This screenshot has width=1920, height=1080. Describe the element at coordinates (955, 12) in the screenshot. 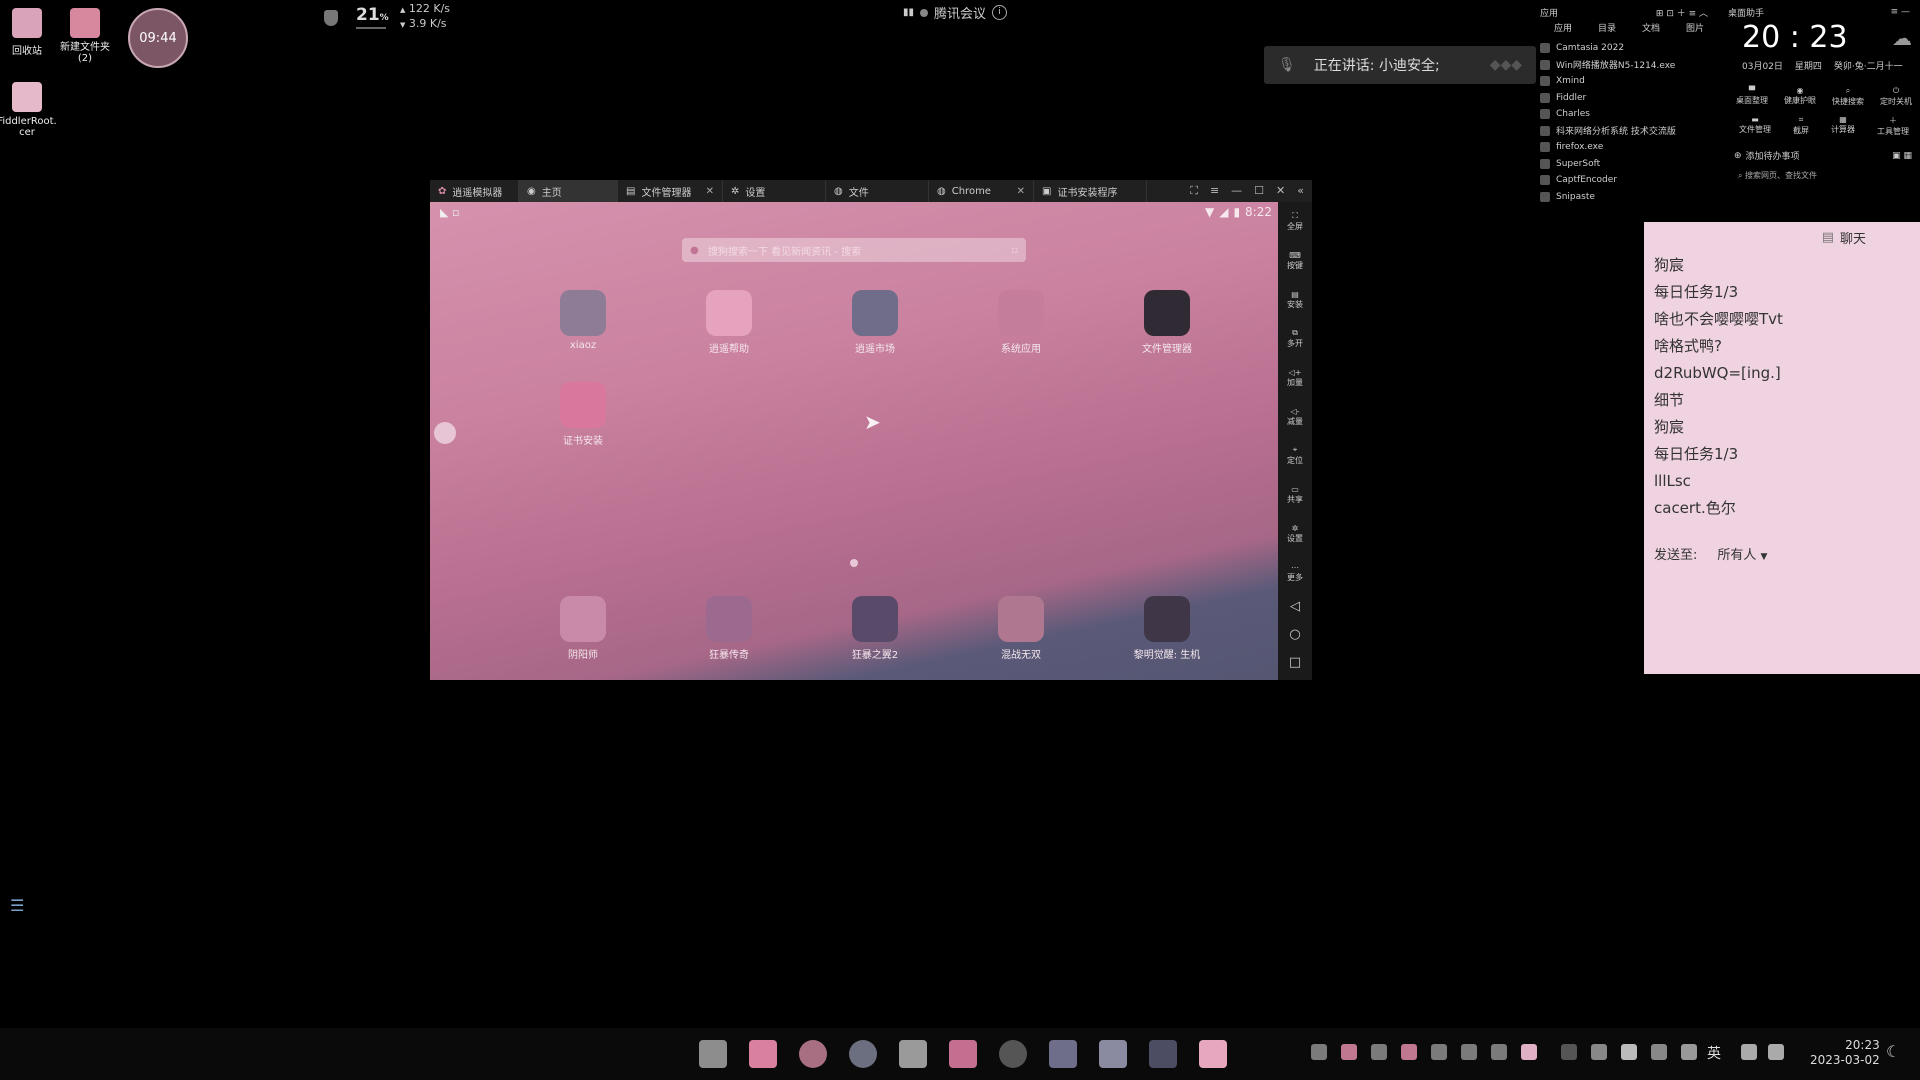

I see `meeting-indicator: ▮▮ 腾讯会议 i` at that location.